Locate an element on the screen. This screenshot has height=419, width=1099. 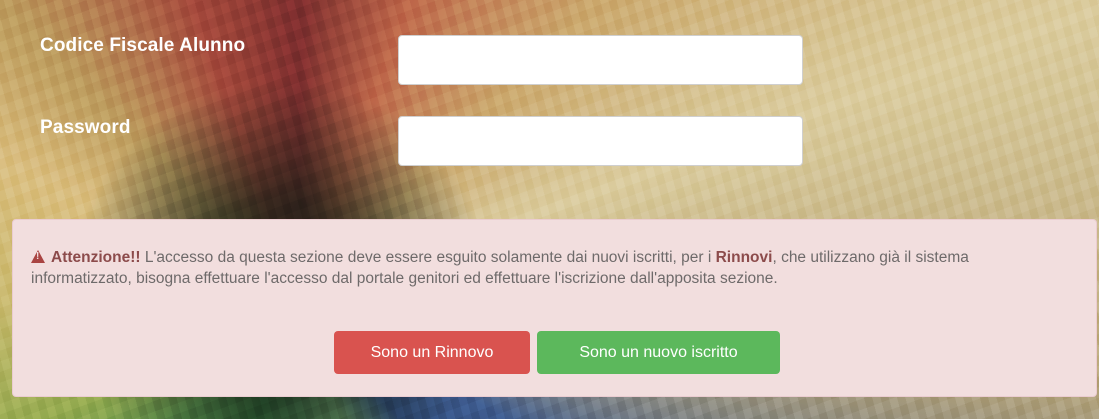
password-input is located at coordinates (600, 141).